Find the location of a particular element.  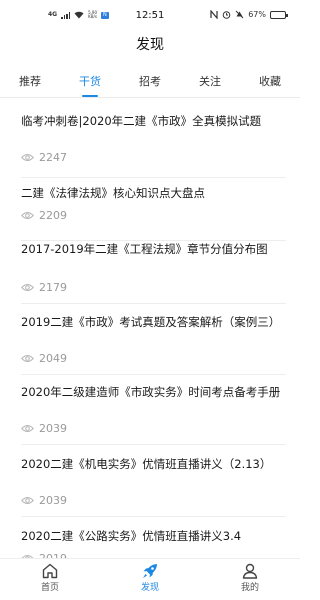

mute-icon is located at coordinates (239, 14).